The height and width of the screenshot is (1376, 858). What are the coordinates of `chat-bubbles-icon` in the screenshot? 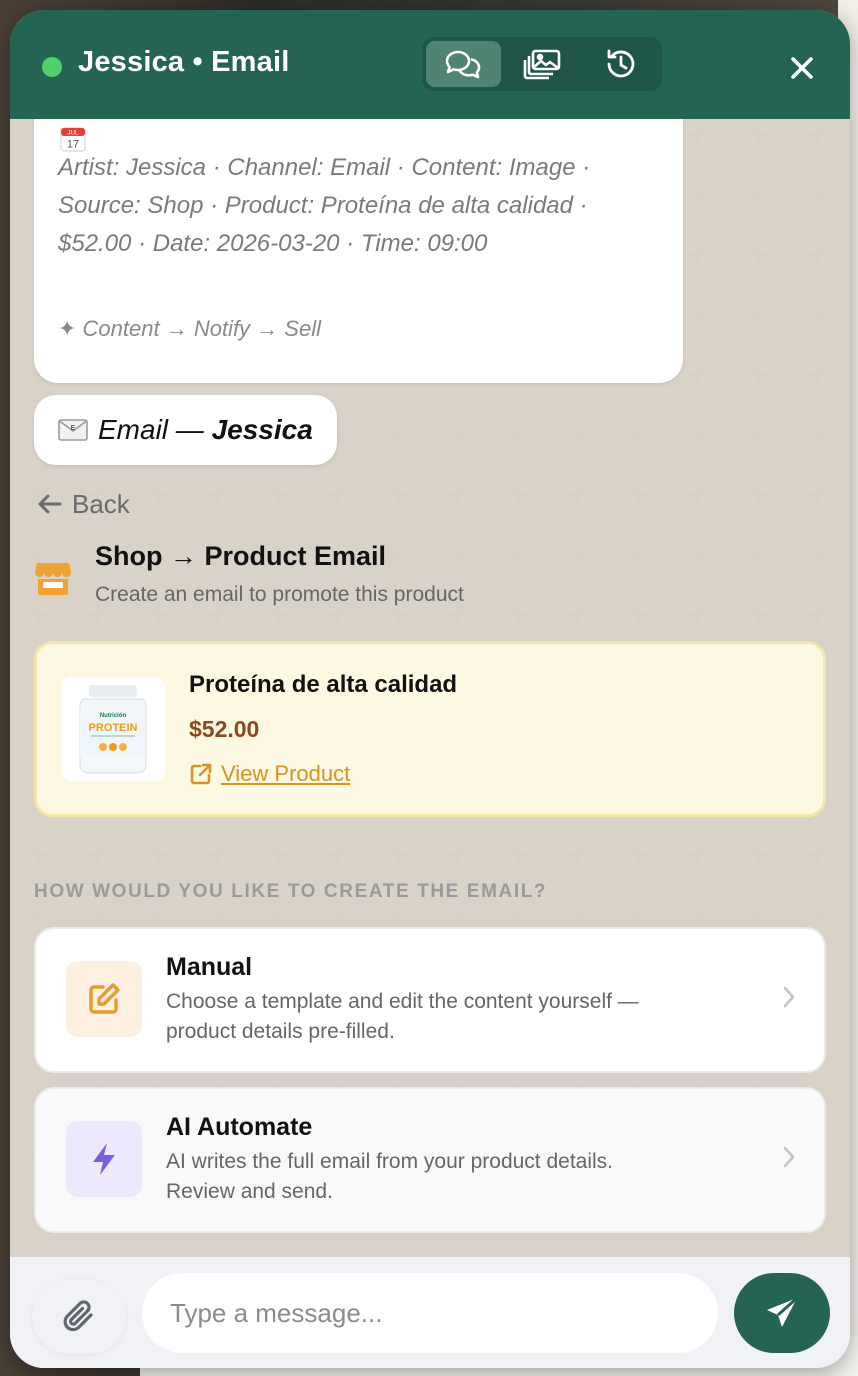 It's located at (463, 64).